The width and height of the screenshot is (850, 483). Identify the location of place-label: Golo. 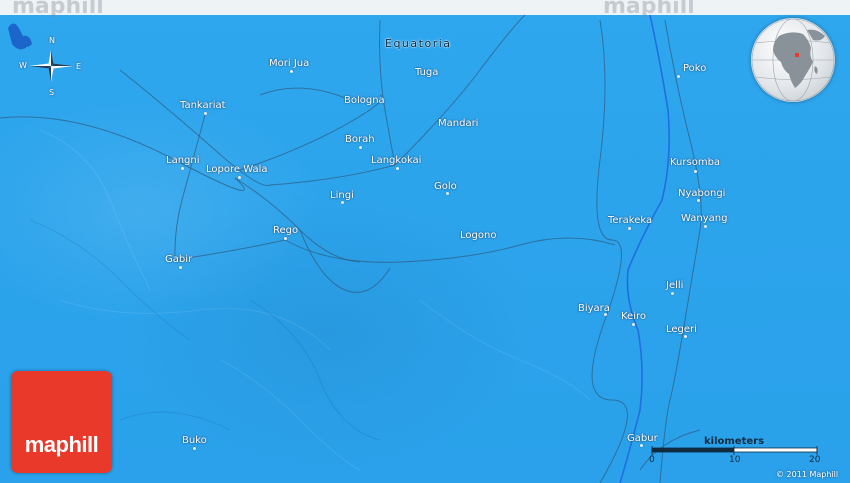
(445, 186).